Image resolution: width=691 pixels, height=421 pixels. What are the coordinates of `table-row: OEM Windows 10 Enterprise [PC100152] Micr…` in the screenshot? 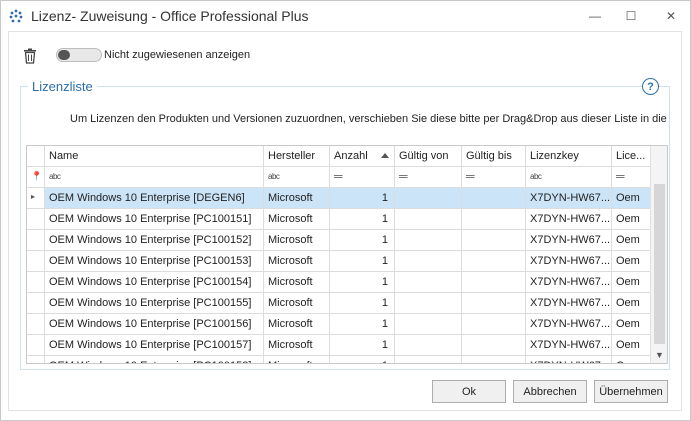 It's located at (339, 240).